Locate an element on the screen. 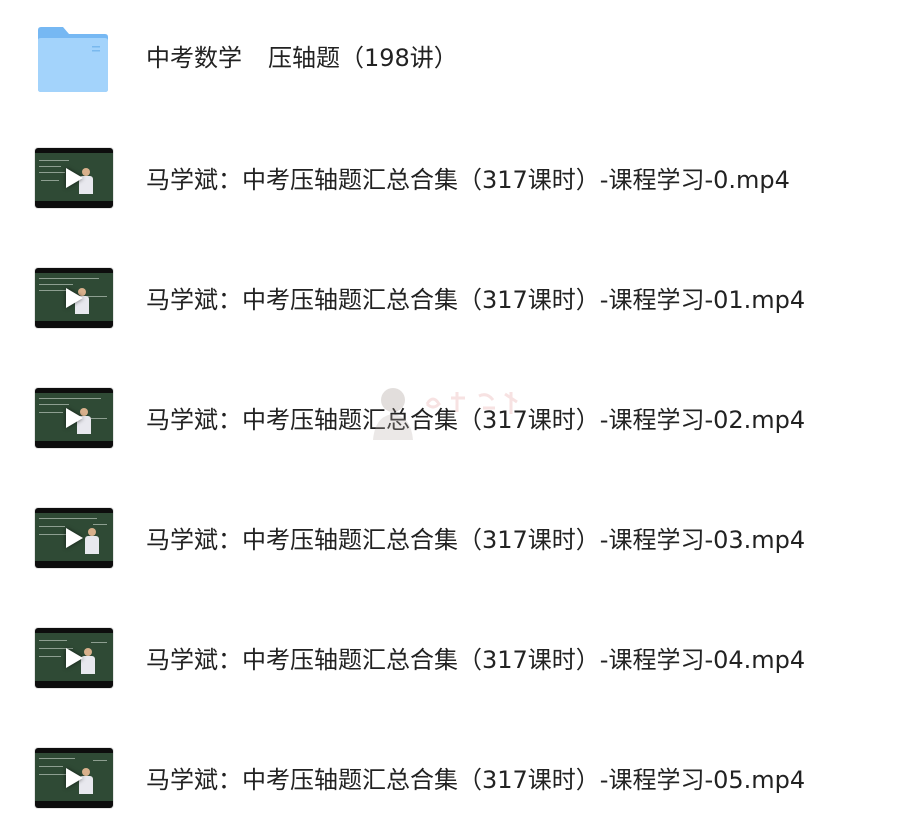 The image size is (919, 828). file-name: 马学斌：中考压轴题汇总合集（317课时）-课程学习-01.mp4 is located at coordinates (476, 300).